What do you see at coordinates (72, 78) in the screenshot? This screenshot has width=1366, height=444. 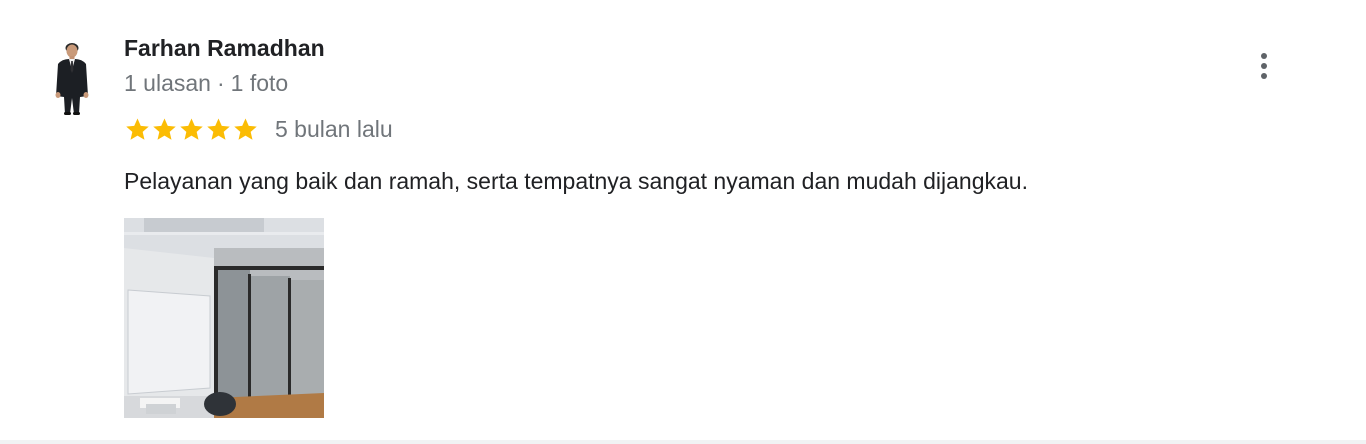 I see `user-avatar` at bounding box center [72, 78].